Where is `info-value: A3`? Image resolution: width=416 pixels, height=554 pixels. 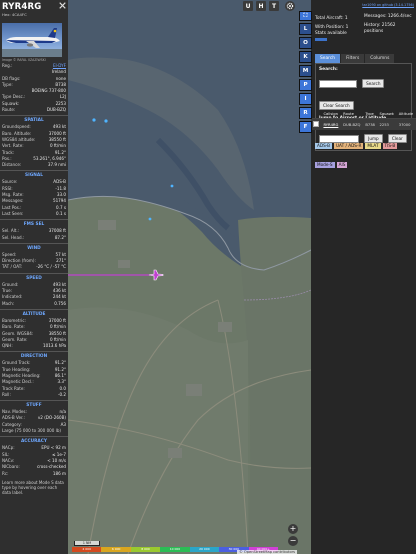 info-value: A3 is located at coordinates (63, 424).